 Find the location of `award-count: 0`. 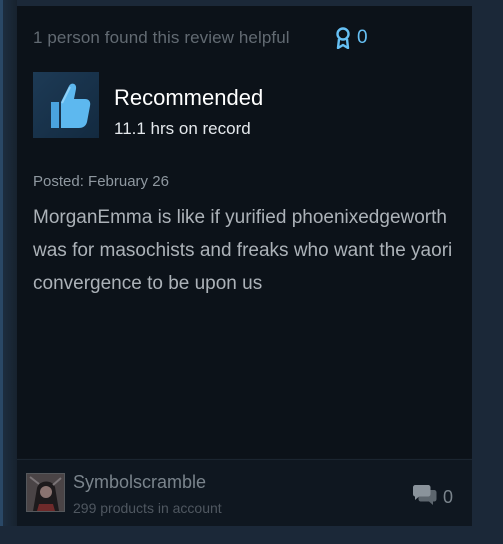

award-count: 0 is located at coordinates (362, 37).